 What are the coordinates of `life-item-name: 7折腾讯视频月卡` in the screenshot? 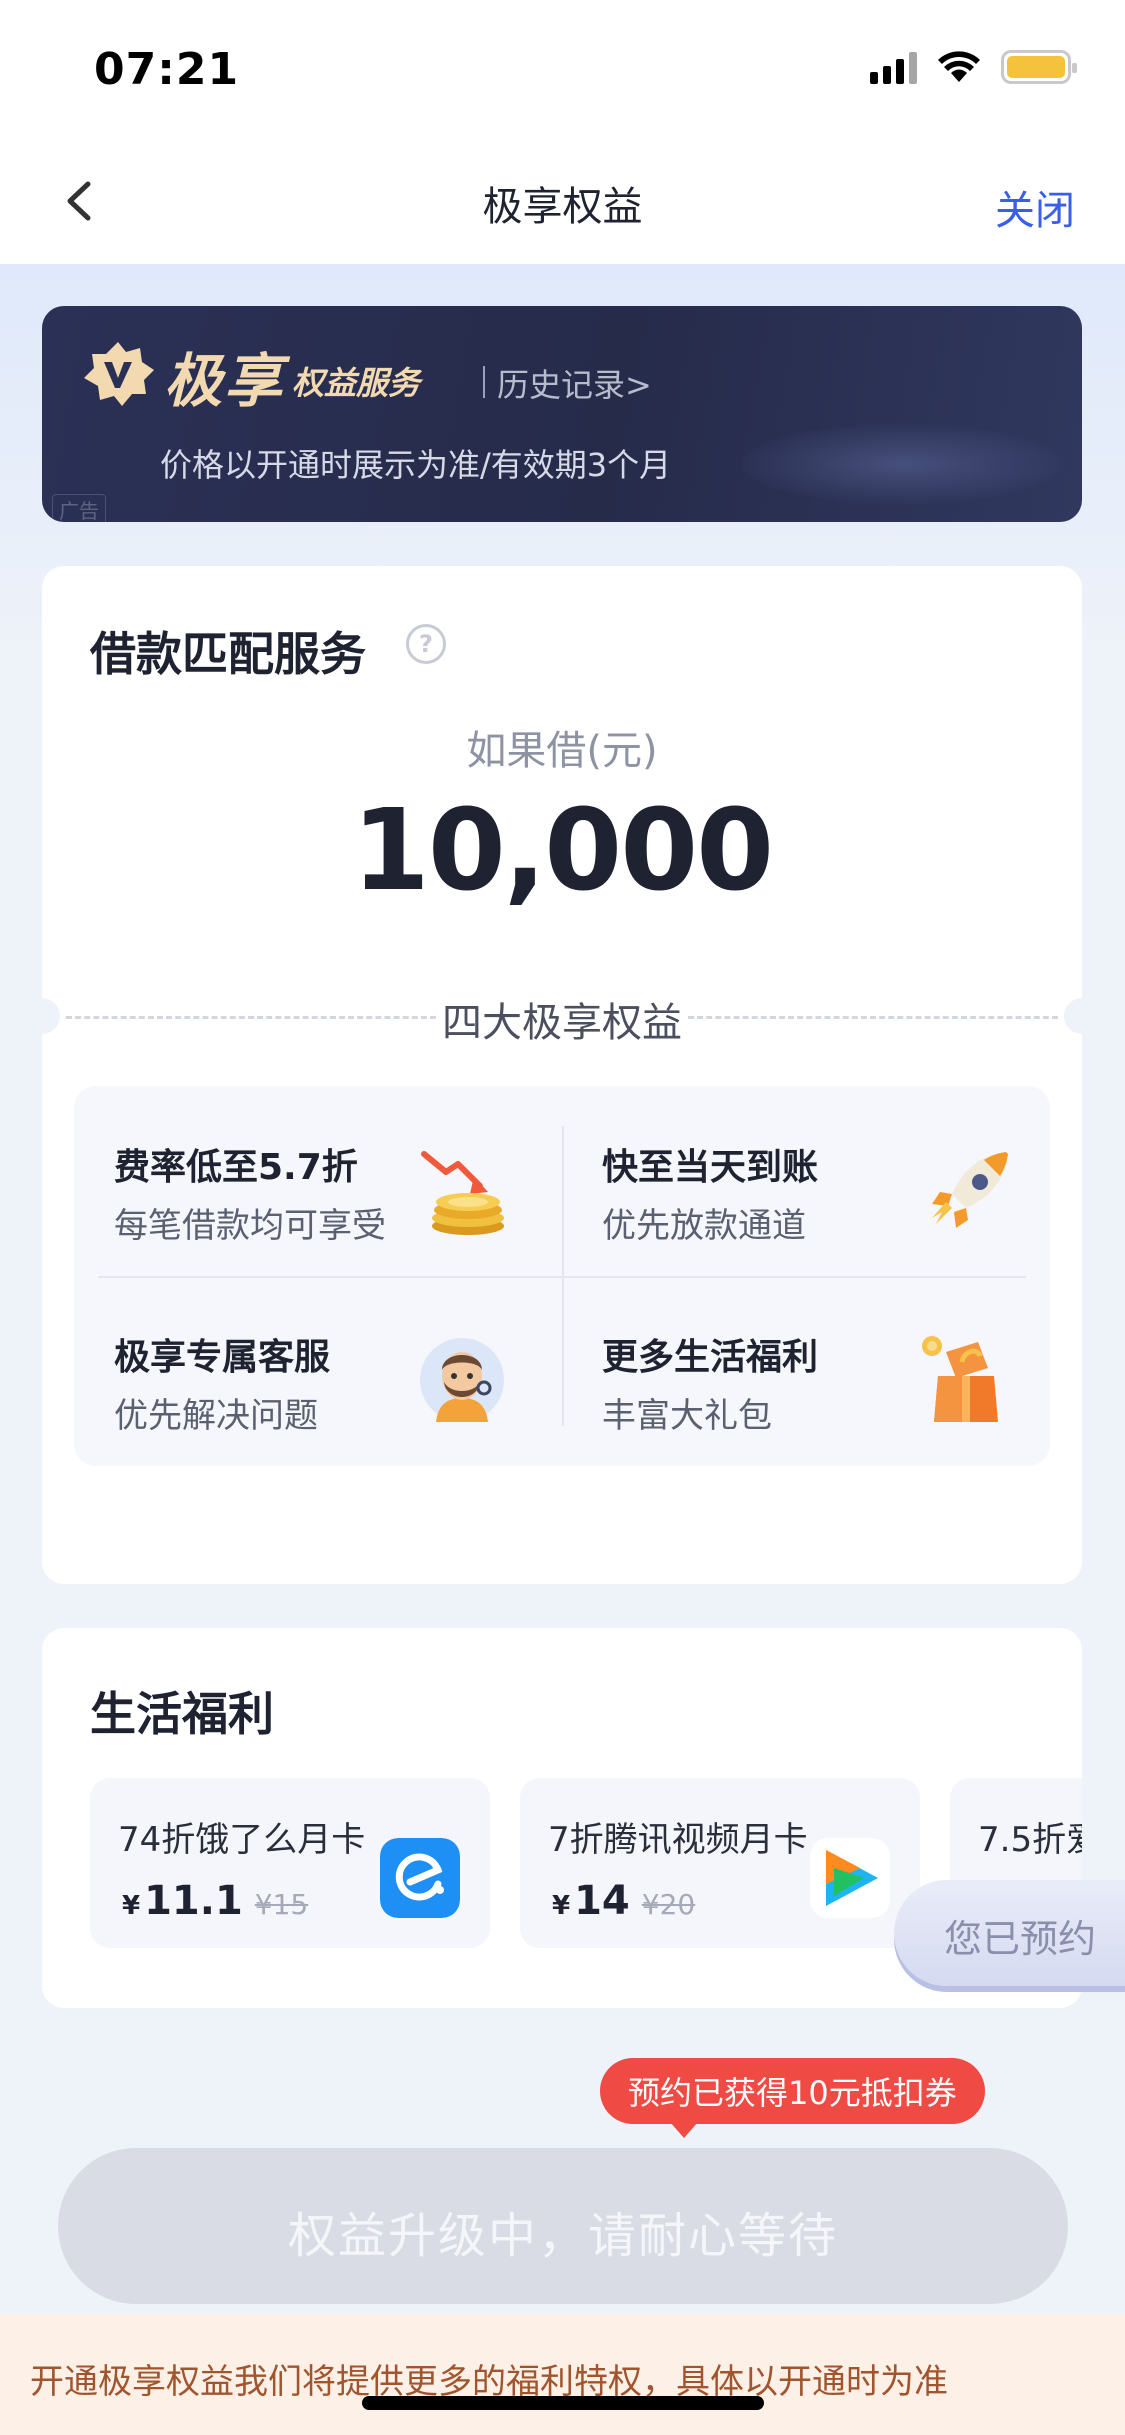 It's located at (678, 1840).